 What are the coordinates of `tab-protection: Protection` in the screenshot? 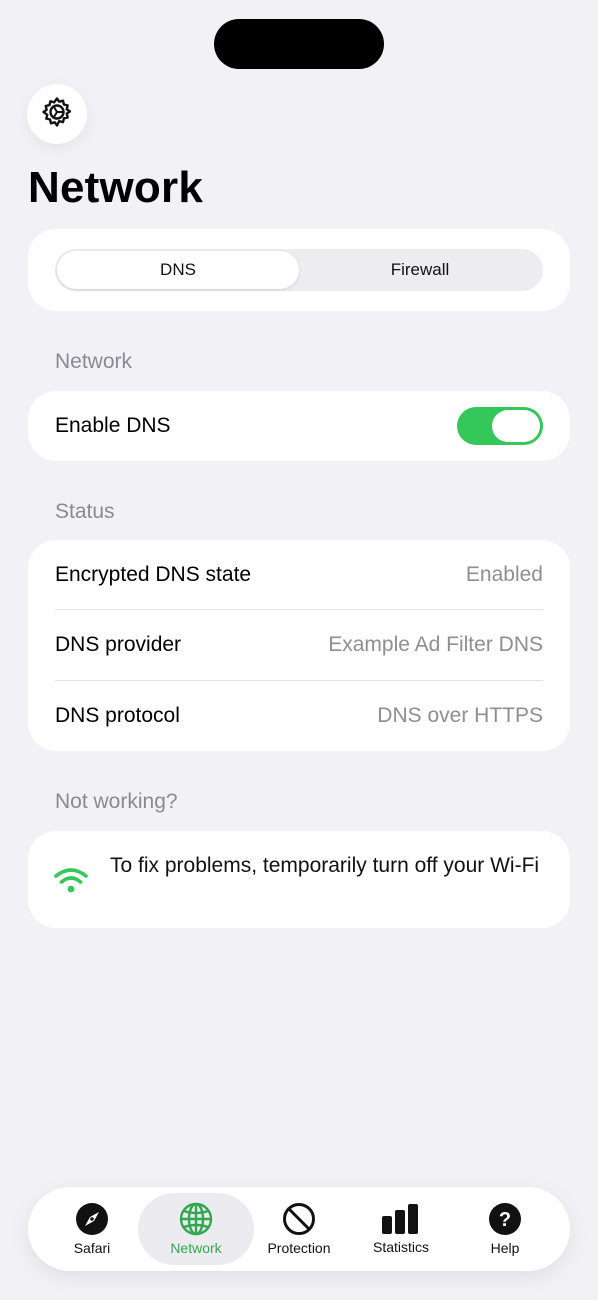 It's located at (299, 1229).